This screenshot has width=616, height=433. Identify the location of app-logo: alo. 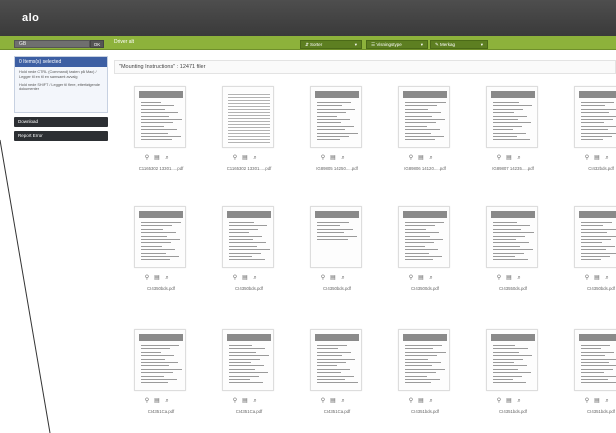
(30, 18).